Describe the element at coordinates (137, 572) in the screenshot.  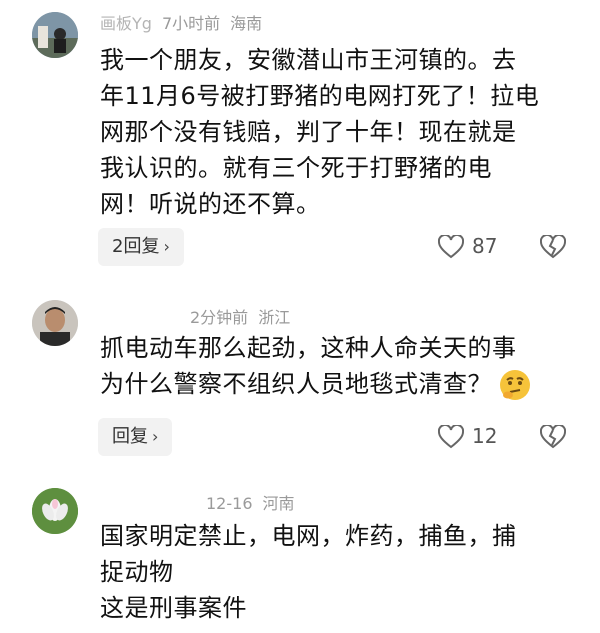
I see `comment-line: 捉动物` at that location.